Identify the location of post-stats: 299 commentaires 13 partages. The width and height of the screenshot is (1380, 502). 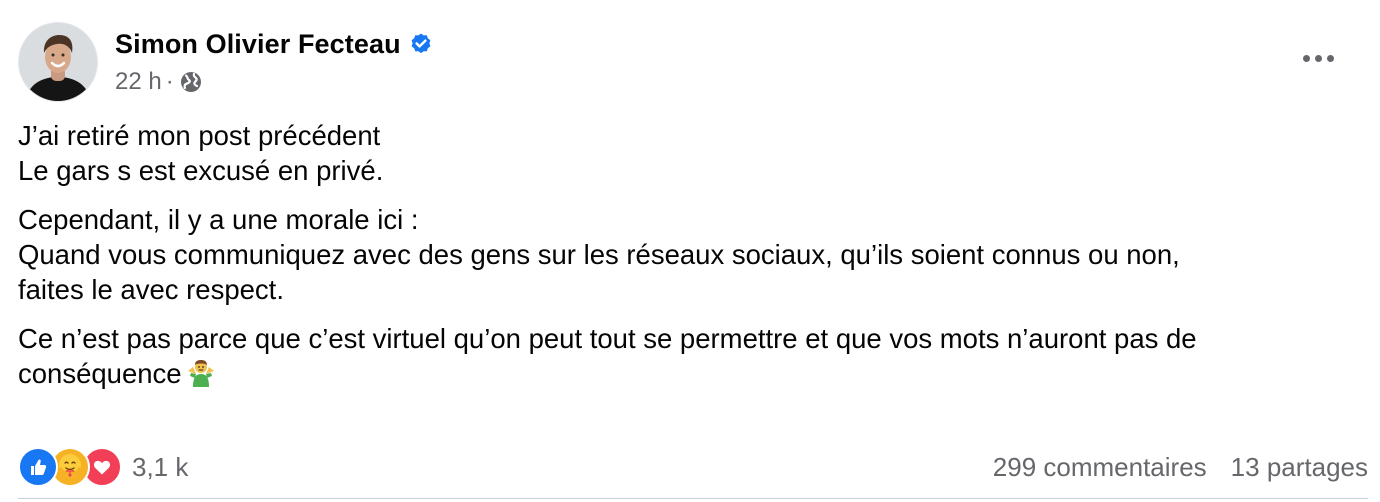
(1180, 467).